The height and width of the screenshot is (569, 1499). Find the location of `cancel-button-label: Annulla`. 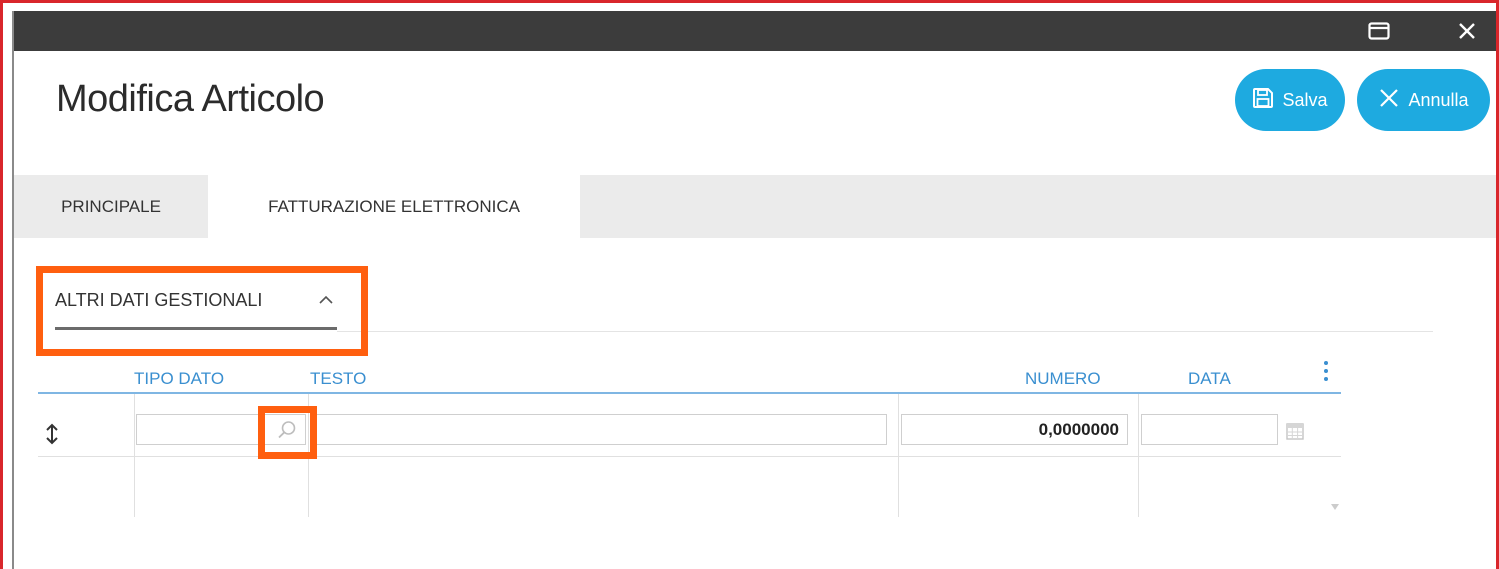

cancel-button-label: Annulla is located at coordinates (1438, 99).